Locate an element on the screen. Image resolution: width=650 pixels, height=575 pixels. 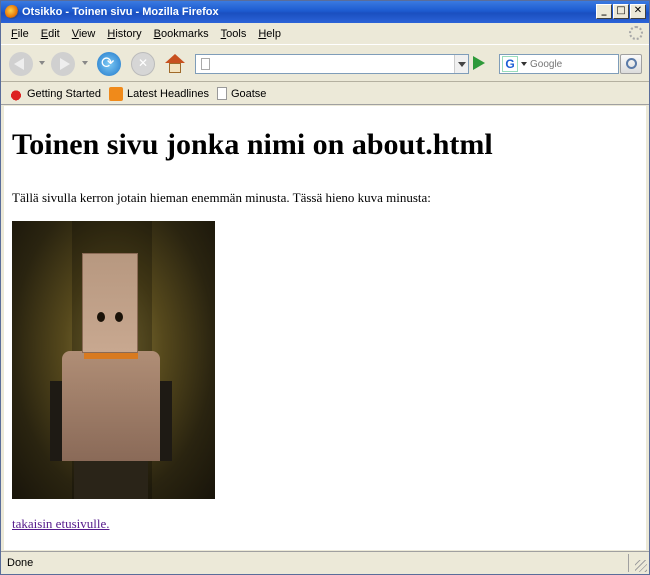
home-button is located at coordinates (175, 64).